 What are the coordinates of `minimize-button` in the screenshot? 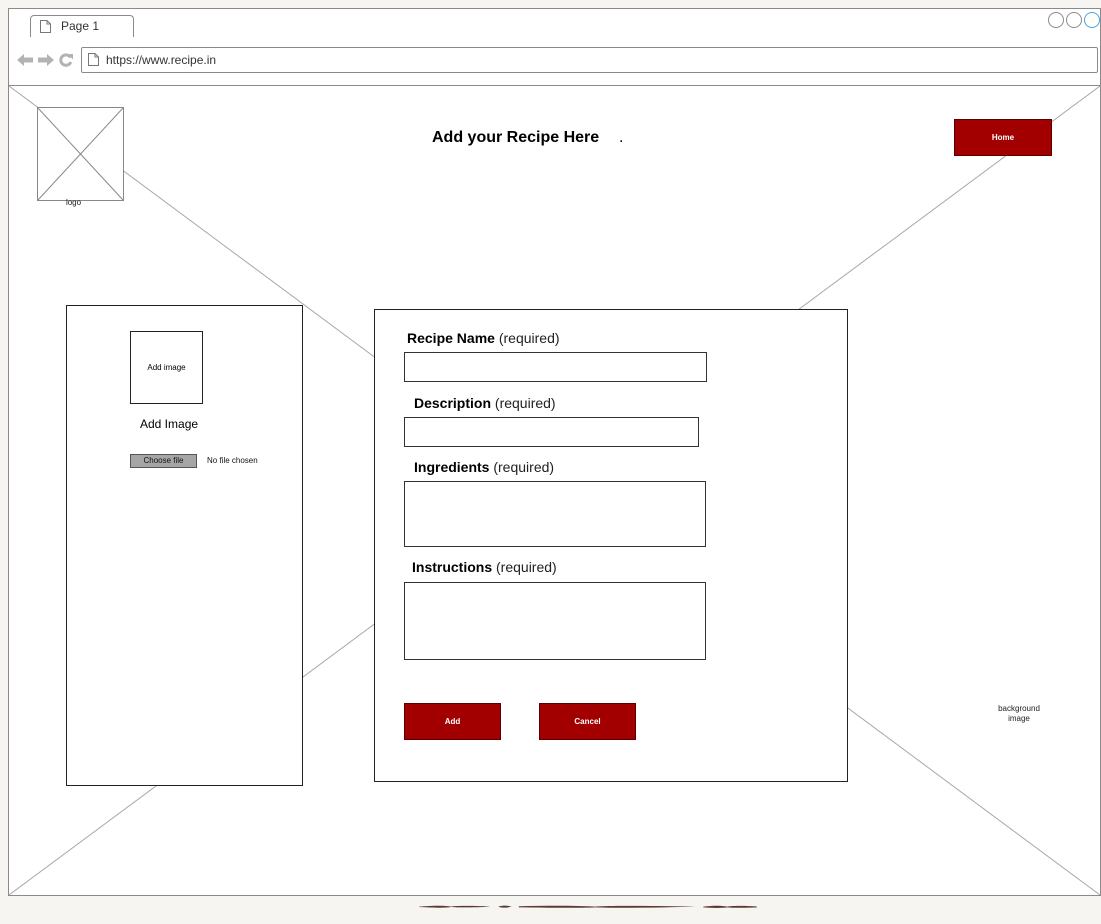 It's located at (1056, 20).